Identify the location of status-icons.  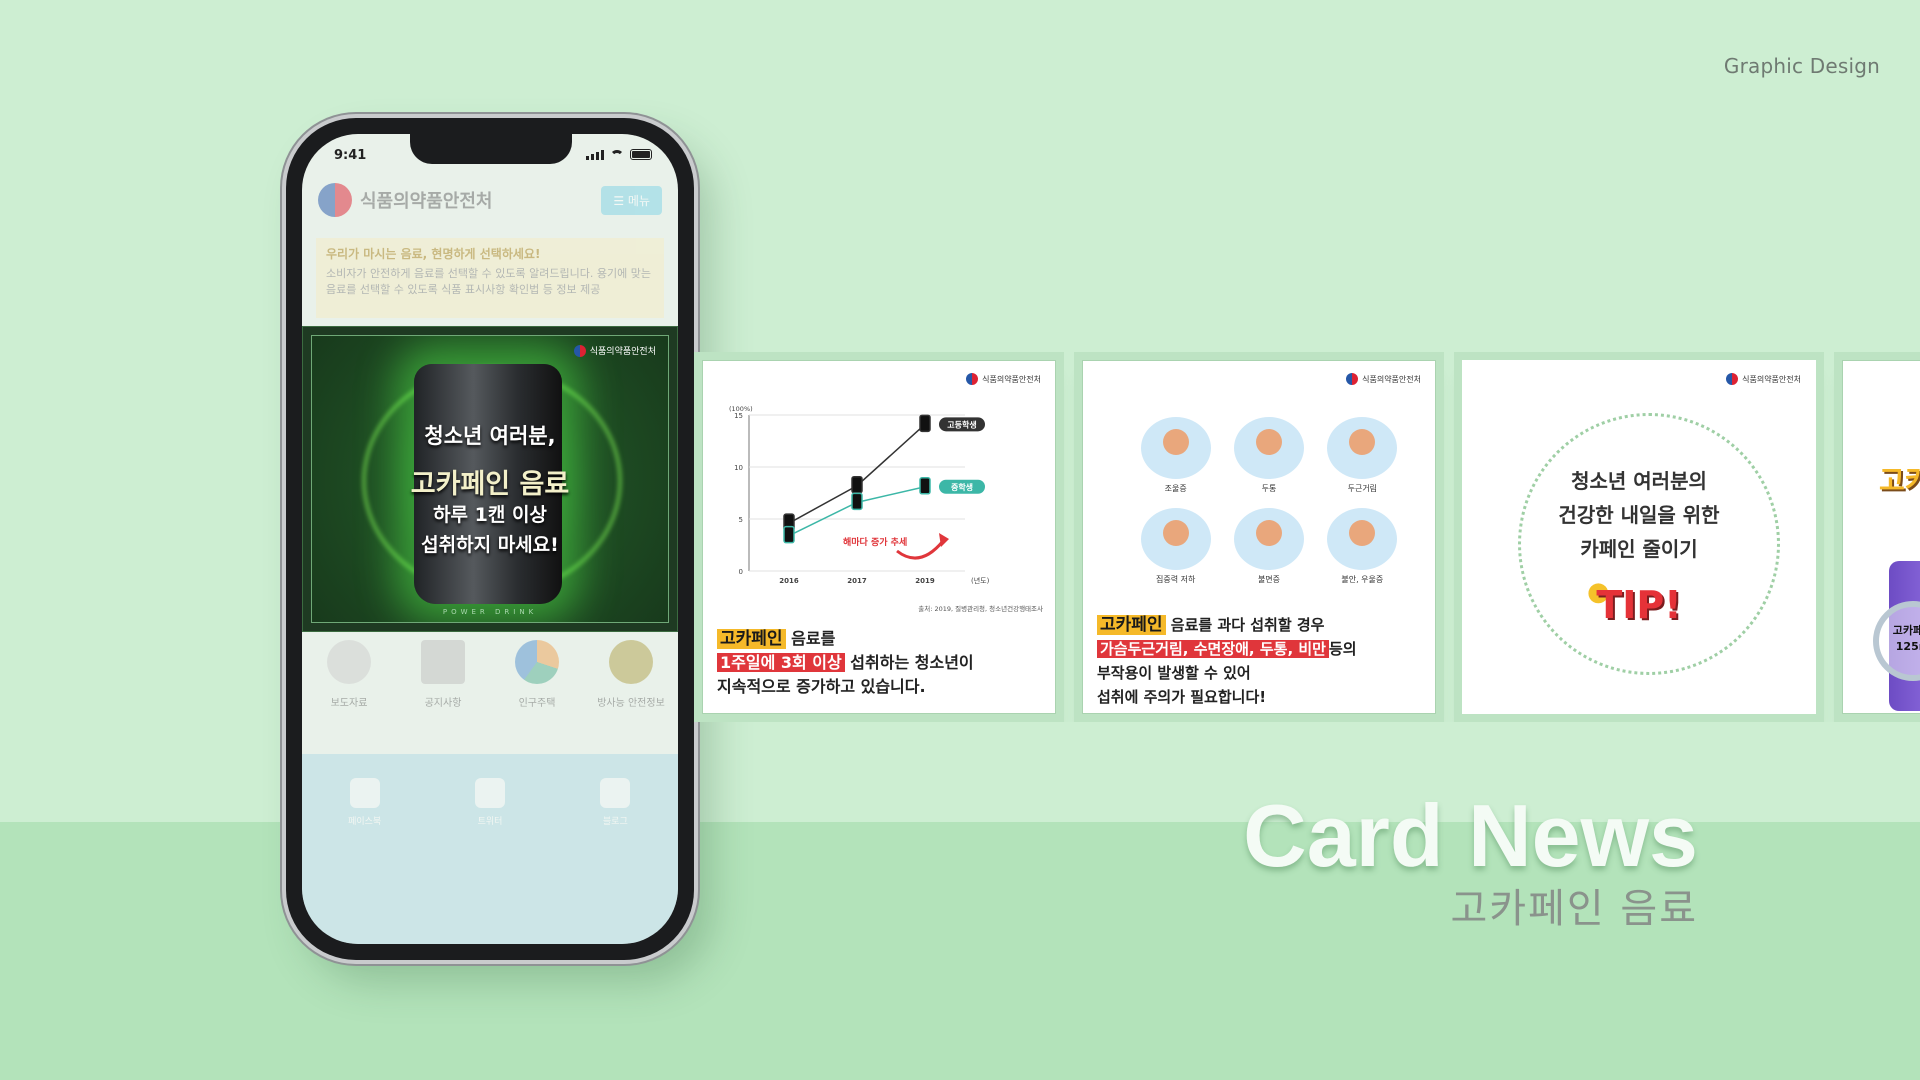
(619, 154).